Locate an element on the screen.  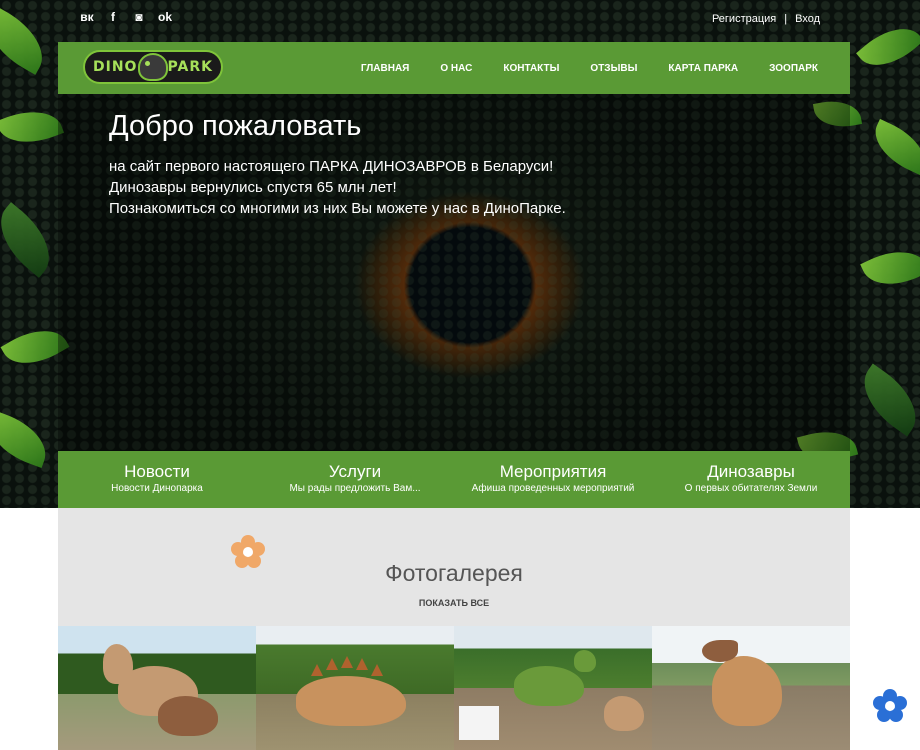
nav-item-about: О НАС is located at coordinates (456, 68).